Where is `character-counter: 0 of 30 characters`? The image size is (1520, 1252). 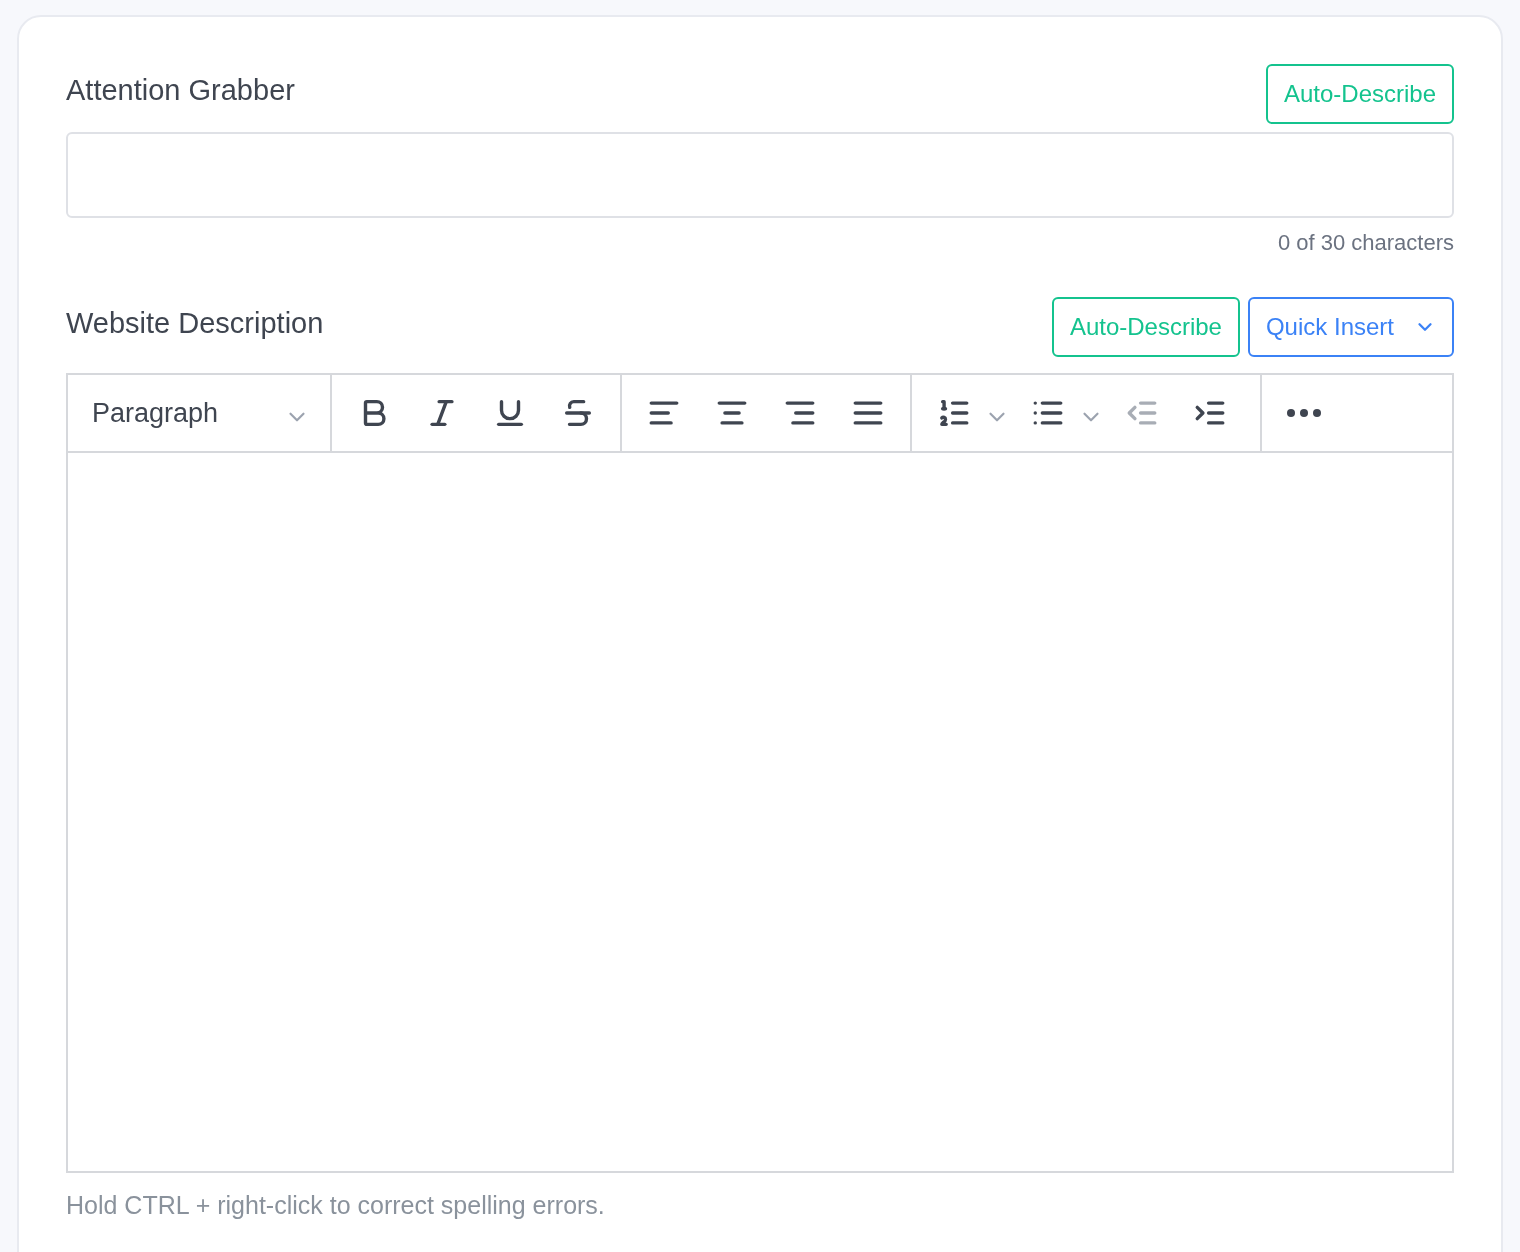
character-counter: 0 of 30 characters is located at coordinates (1365, 243).